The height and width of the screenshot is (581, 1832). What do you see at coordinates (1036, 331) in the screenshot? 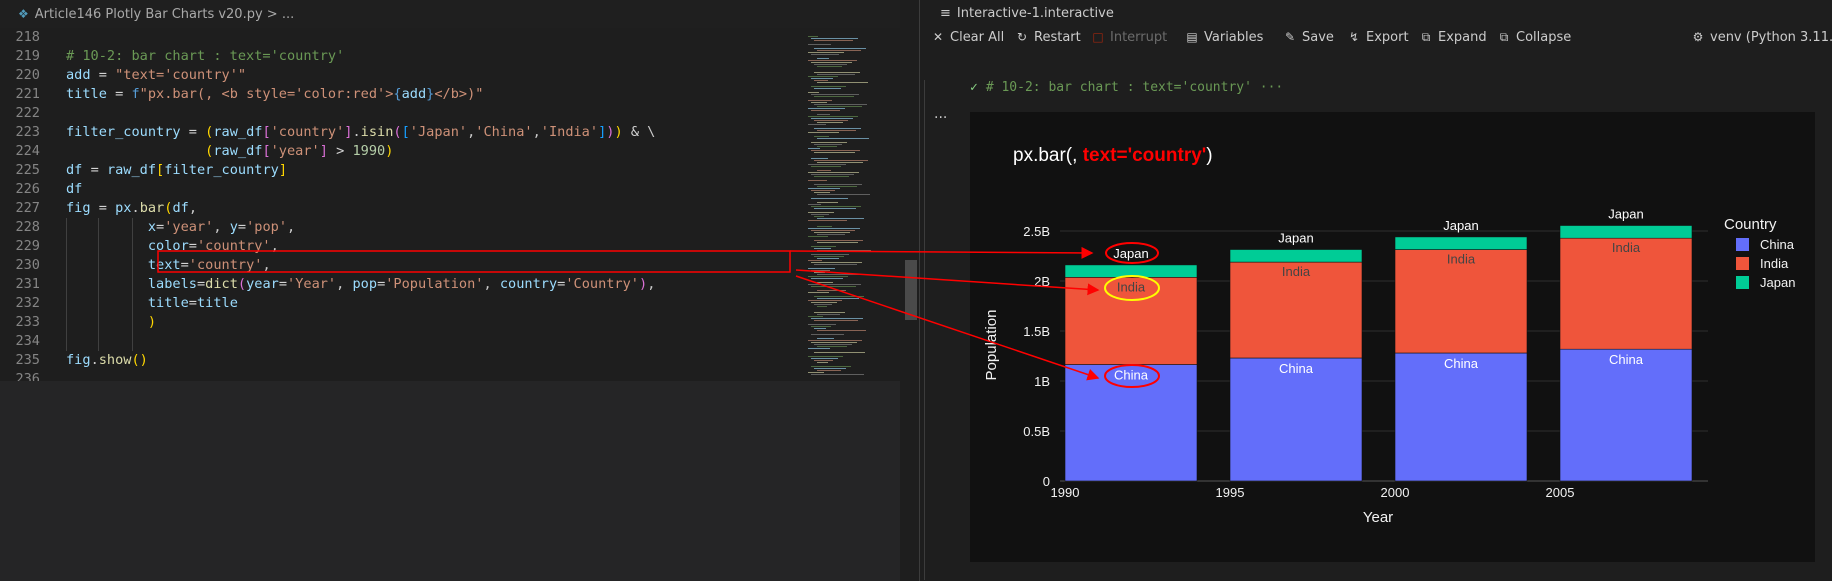
I see `y-tick-label: 1.5B` at bounding box center [1036, 331].